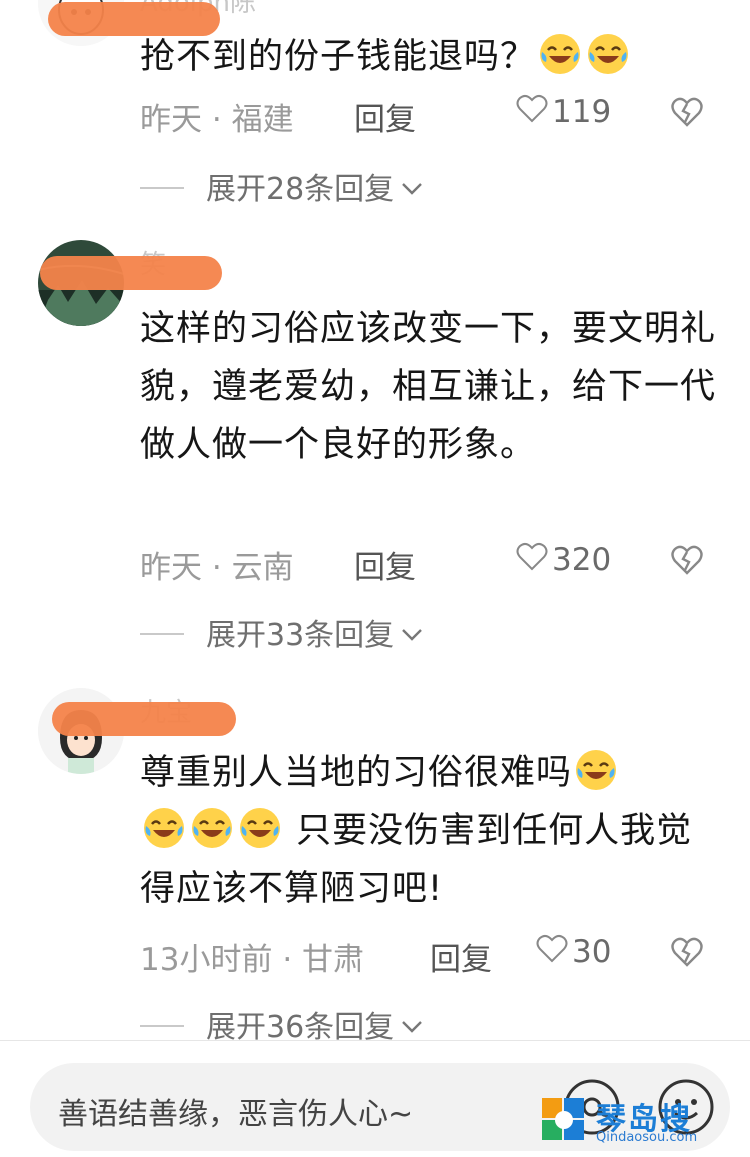 The width and height of the screenshot is (750, 1157). What do you see at coordinates (430, 116) in the screenshot?
I see `comment-meta: 昨天 · 福建 回复 119` at bounding box center [430, 116].